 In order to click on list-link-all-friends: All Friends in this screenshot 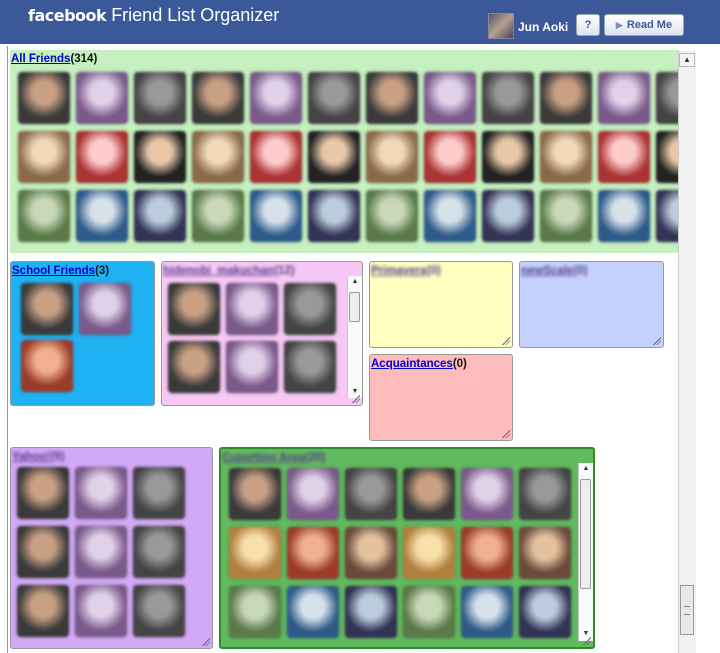, I will do `click(40, 59)`.